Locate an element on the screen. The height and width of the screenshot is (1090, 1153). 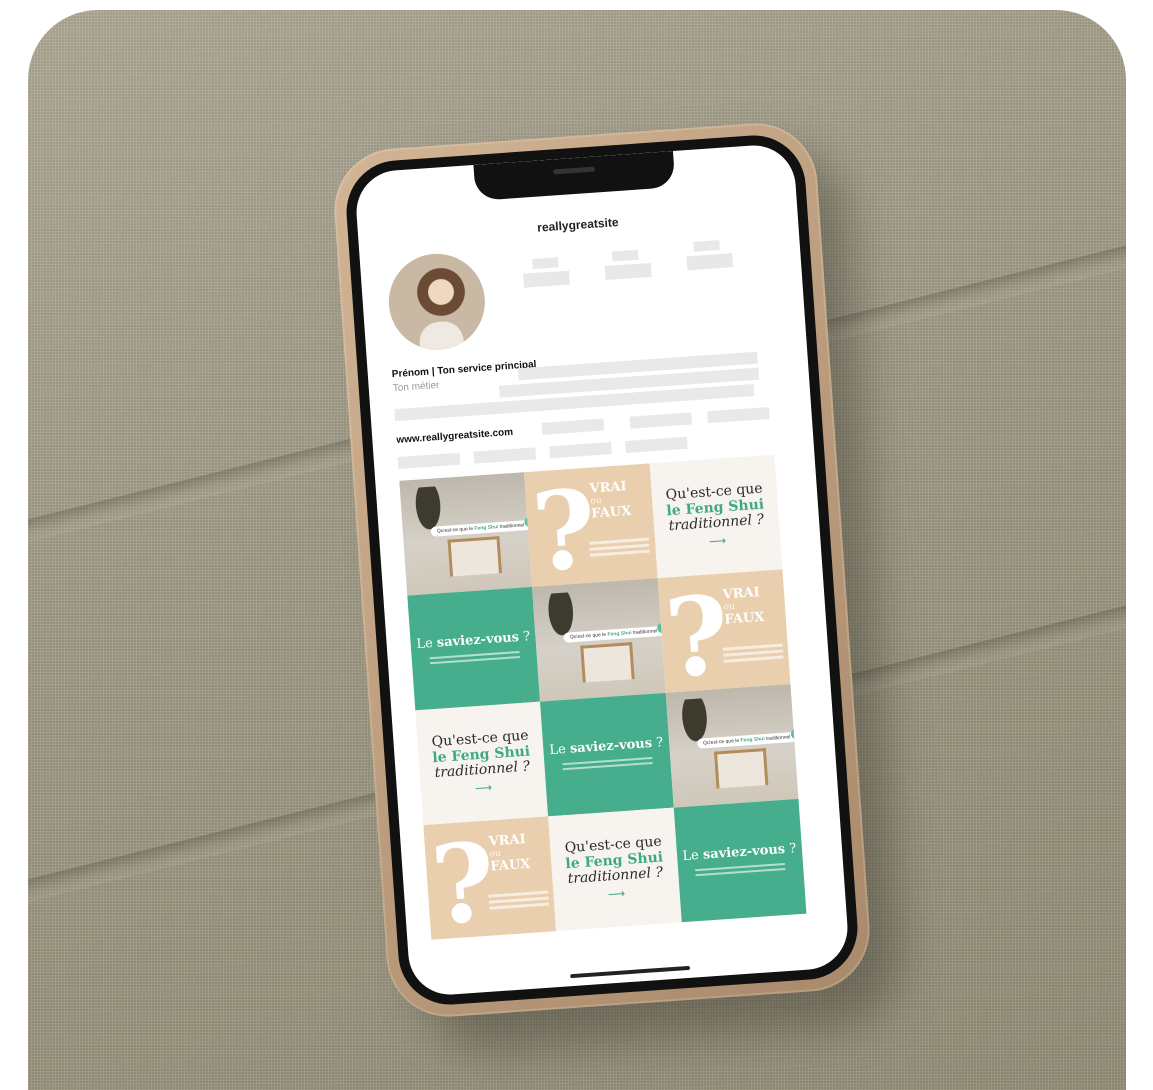
avatar-shirt is located at coordinates (441, 337).